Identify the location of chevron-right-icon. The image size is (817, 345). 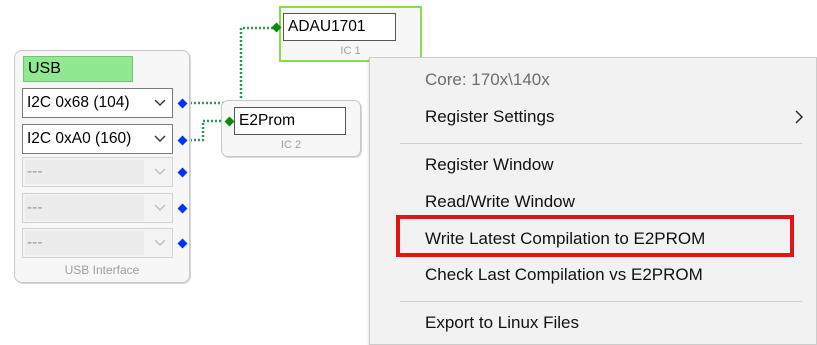
(799, 117).